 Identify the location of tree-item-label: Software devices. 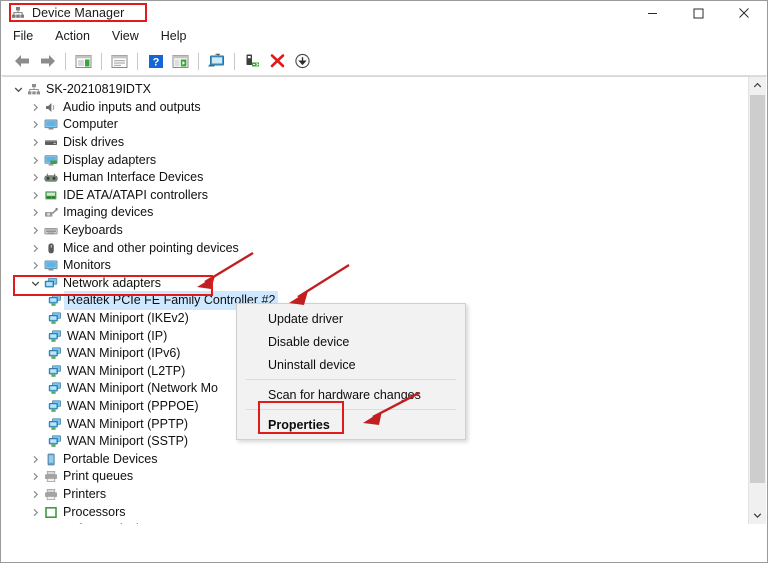
(110, 522).